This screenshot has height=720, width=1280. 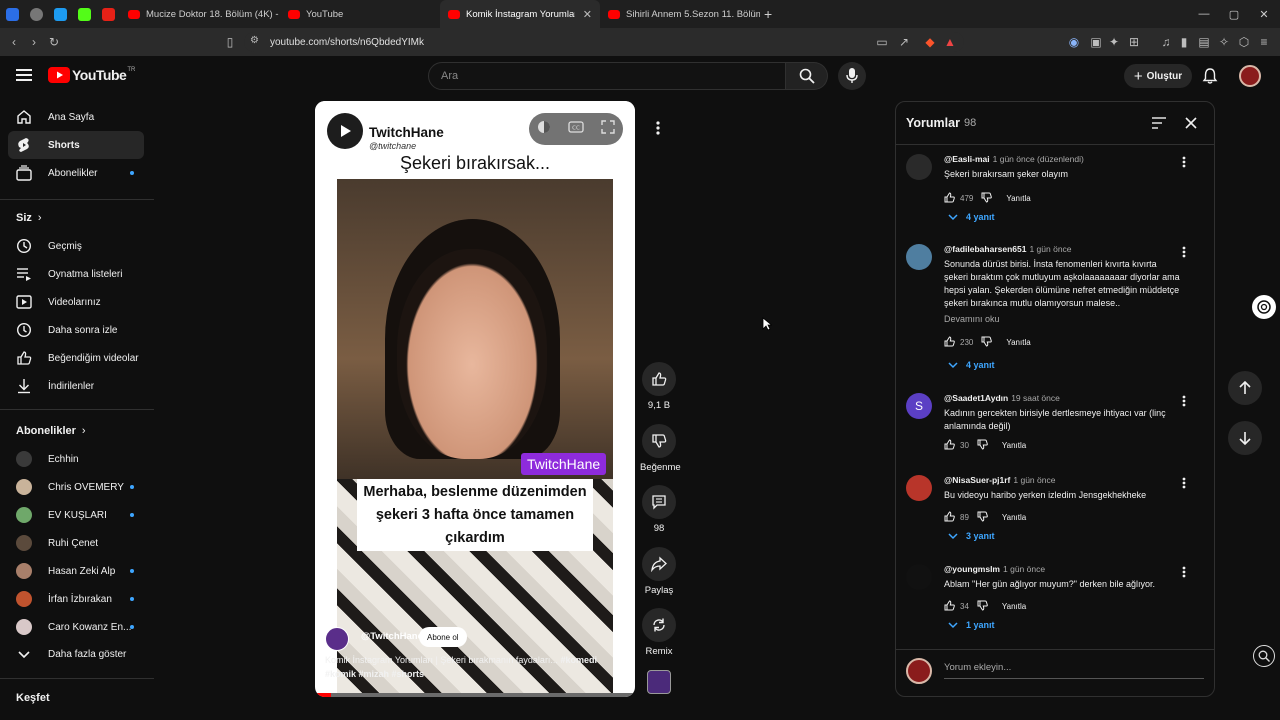 I want to click on commenter-avatar: S, so click(x=919, y=406).